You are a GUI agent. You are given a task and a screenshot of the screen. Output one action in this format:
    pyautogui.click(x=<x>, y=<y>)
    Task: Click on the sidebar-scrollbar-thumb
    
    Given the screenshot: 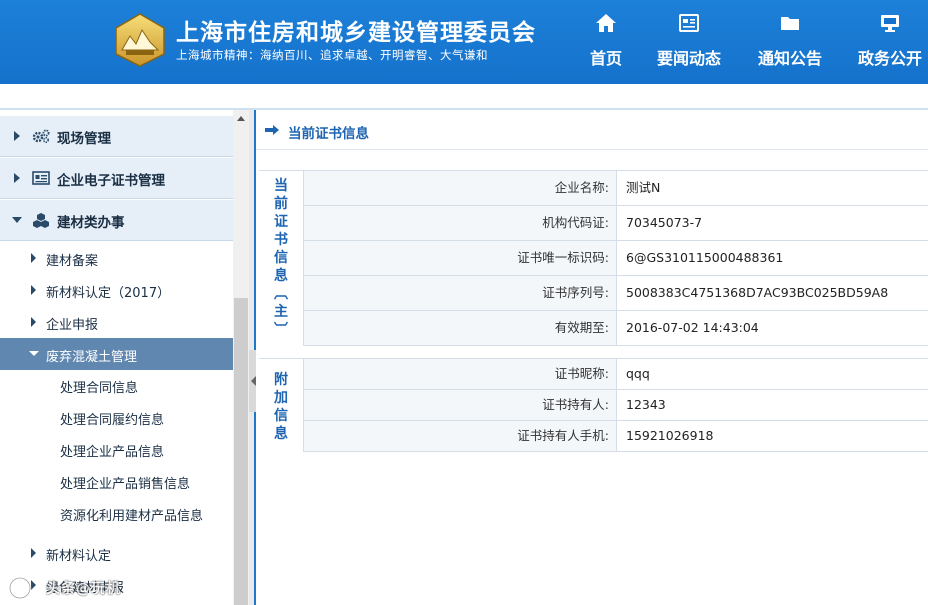 What is the action you would take?
    pyautogui.click(x=241, y=451)
    